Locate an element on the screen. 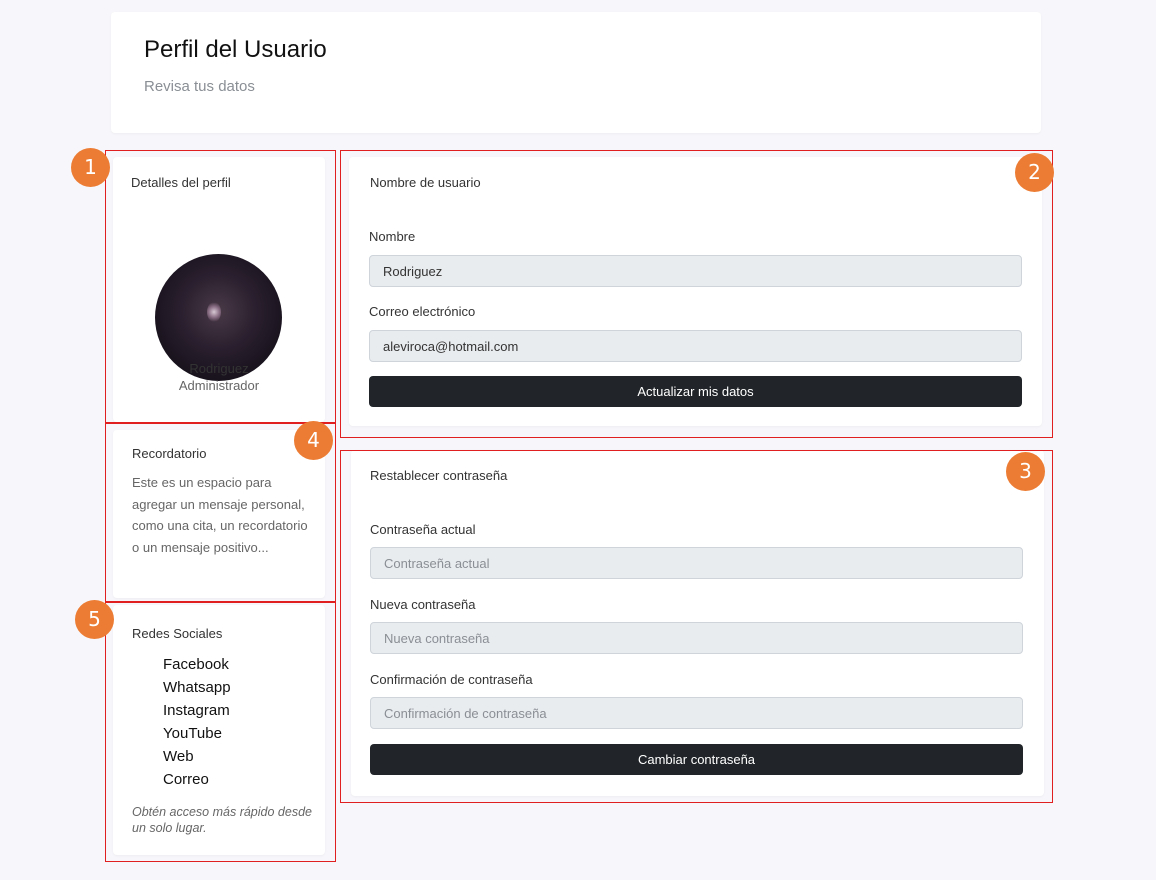  confirm-password-field is located at coordinates (696, 713).